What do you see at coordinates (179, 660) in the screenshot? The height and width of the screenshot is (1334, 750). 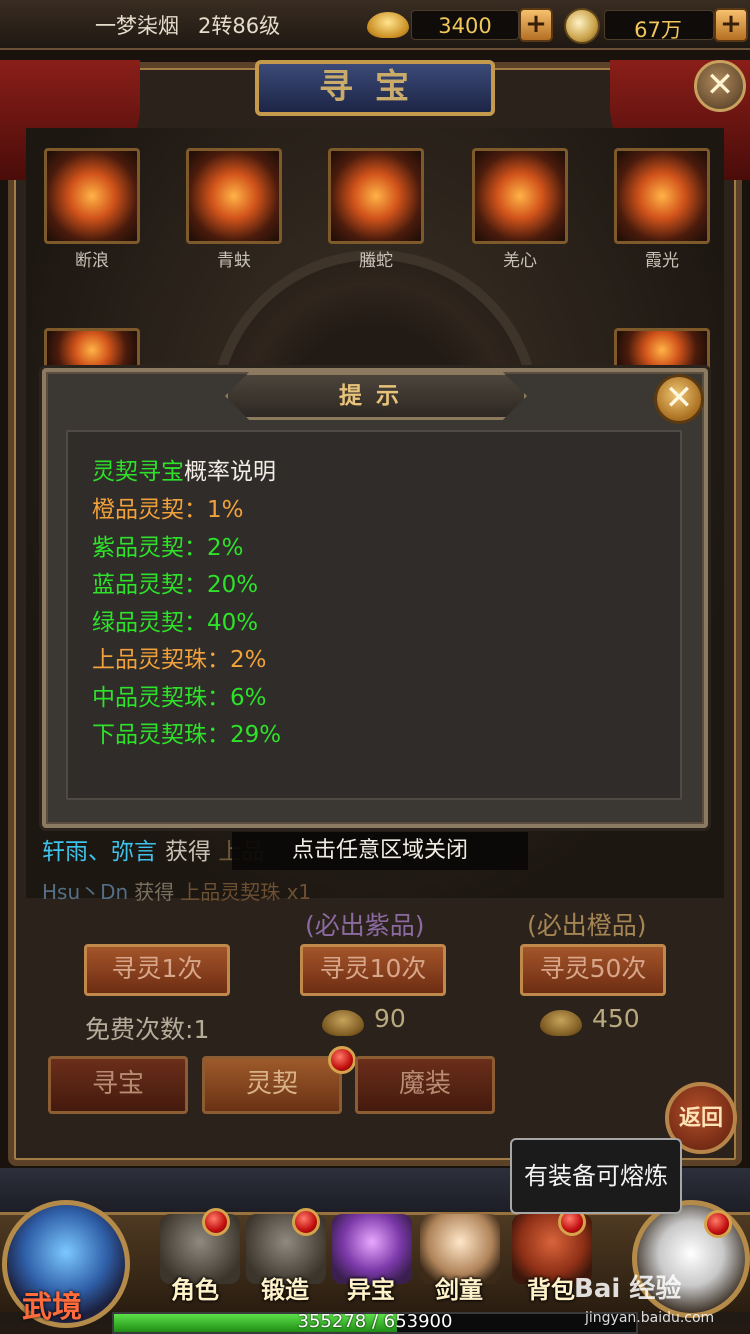 I see `probability-row: 上品灵契珠：2%` at bounding box center [179, 660].